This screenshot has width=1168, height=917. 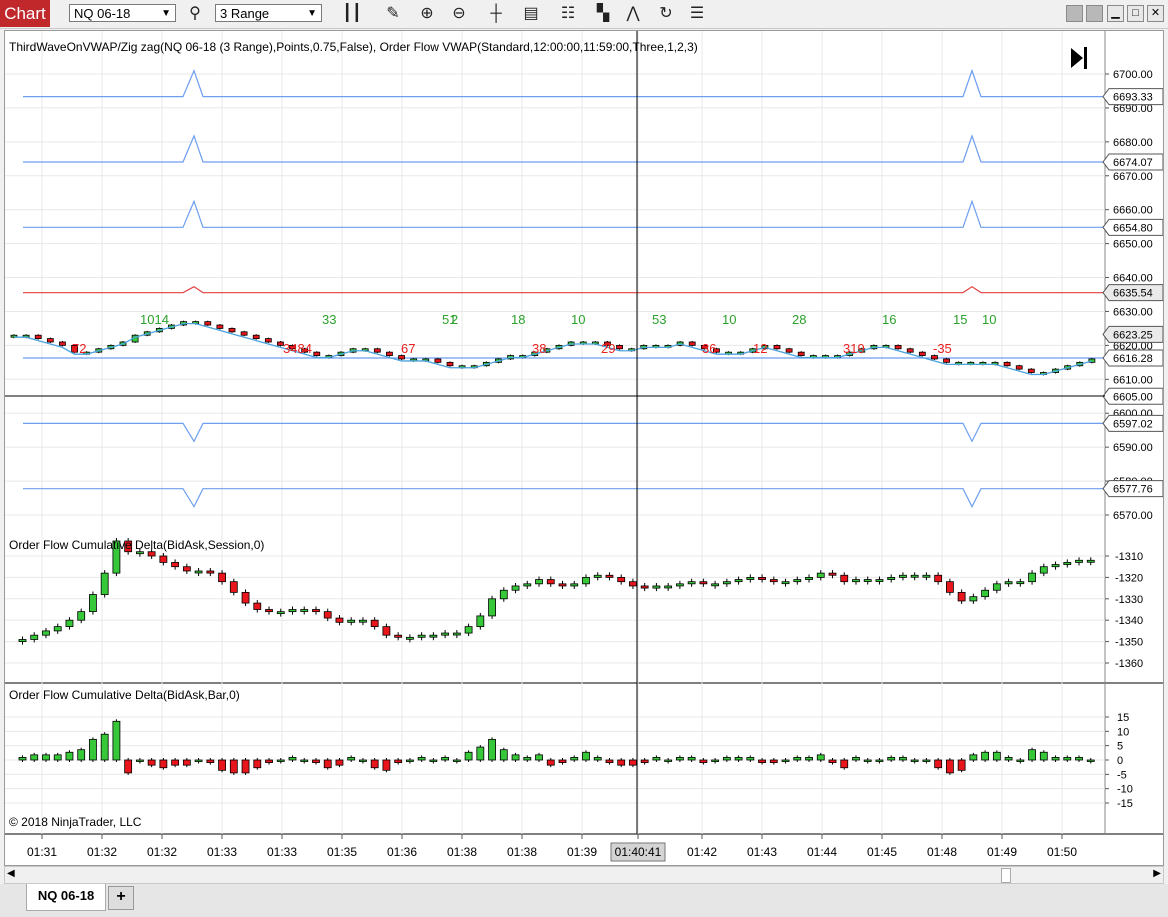 What do you see at coordinates (760, 348) in the screenshot?
I see `wave-label: 12` at bounding box center [760, 348].